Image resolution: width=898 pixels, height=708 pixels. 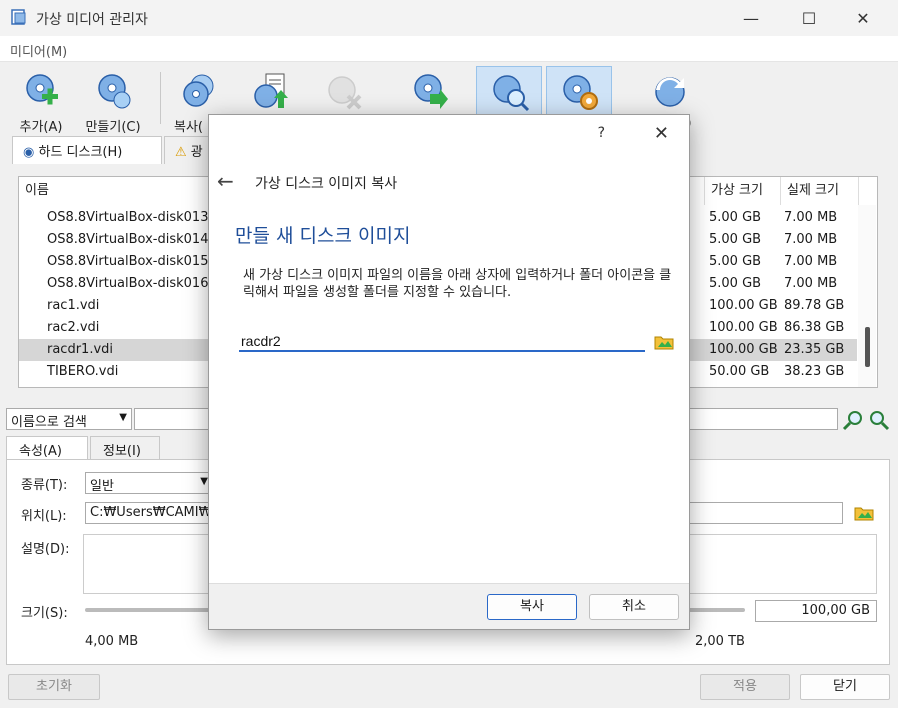 I want to click on refresh-icon, so click(x=670, y=92).